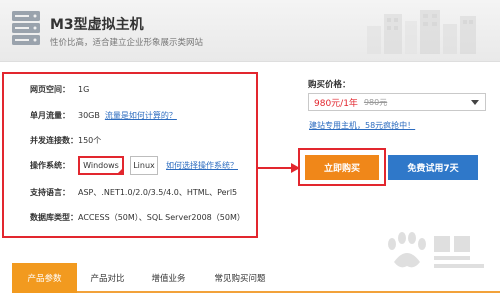  I want to click on building-illustration-icon, so click(421, 32).